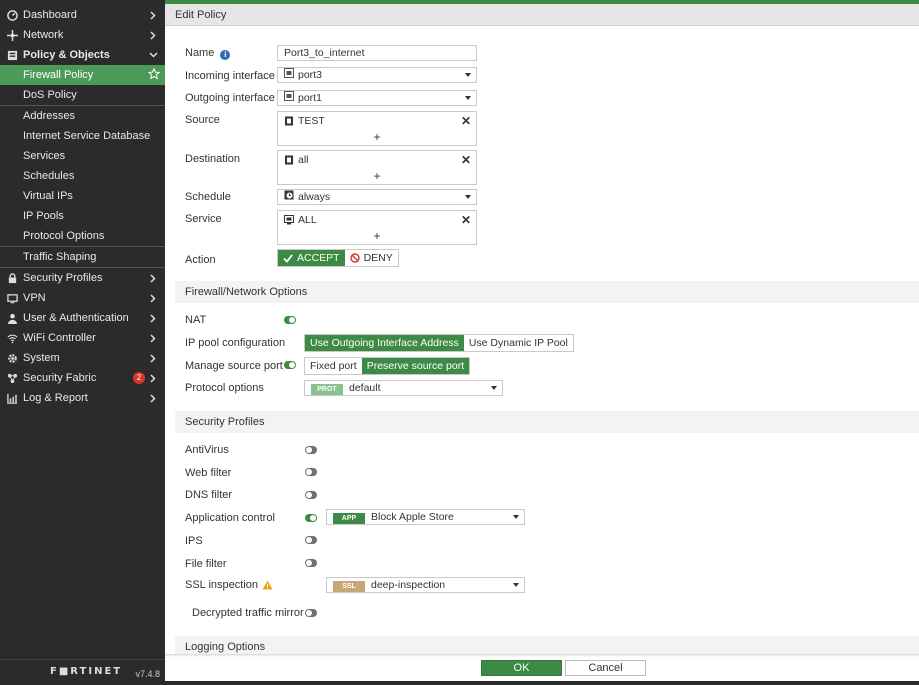 This screenshot has width=919, height=685. I want to click on logging-options-header: Logging Options, so click(547, 645).